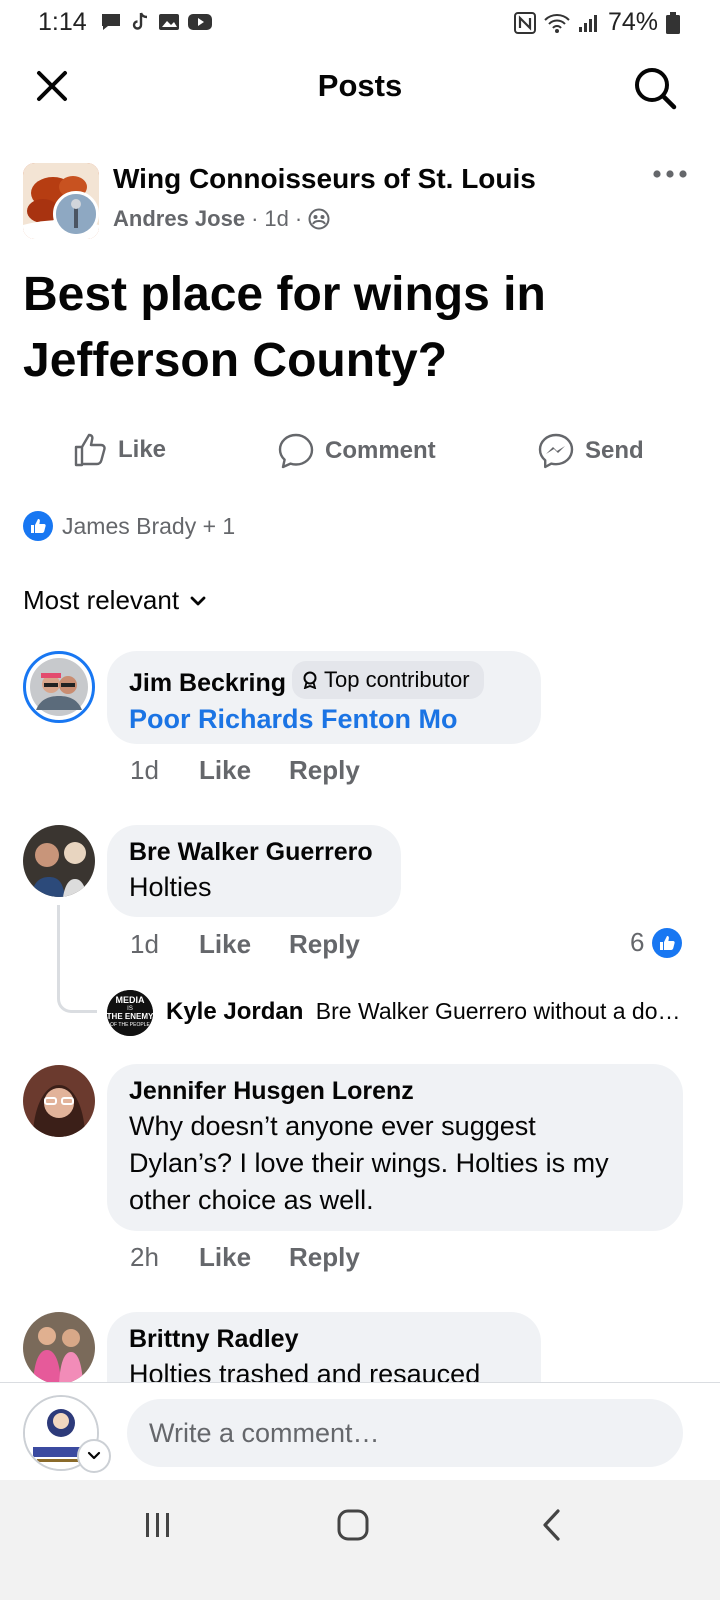  Describe the element at coordinates (200, 22) in the screenshot. I see `youtube-icon` at that location.